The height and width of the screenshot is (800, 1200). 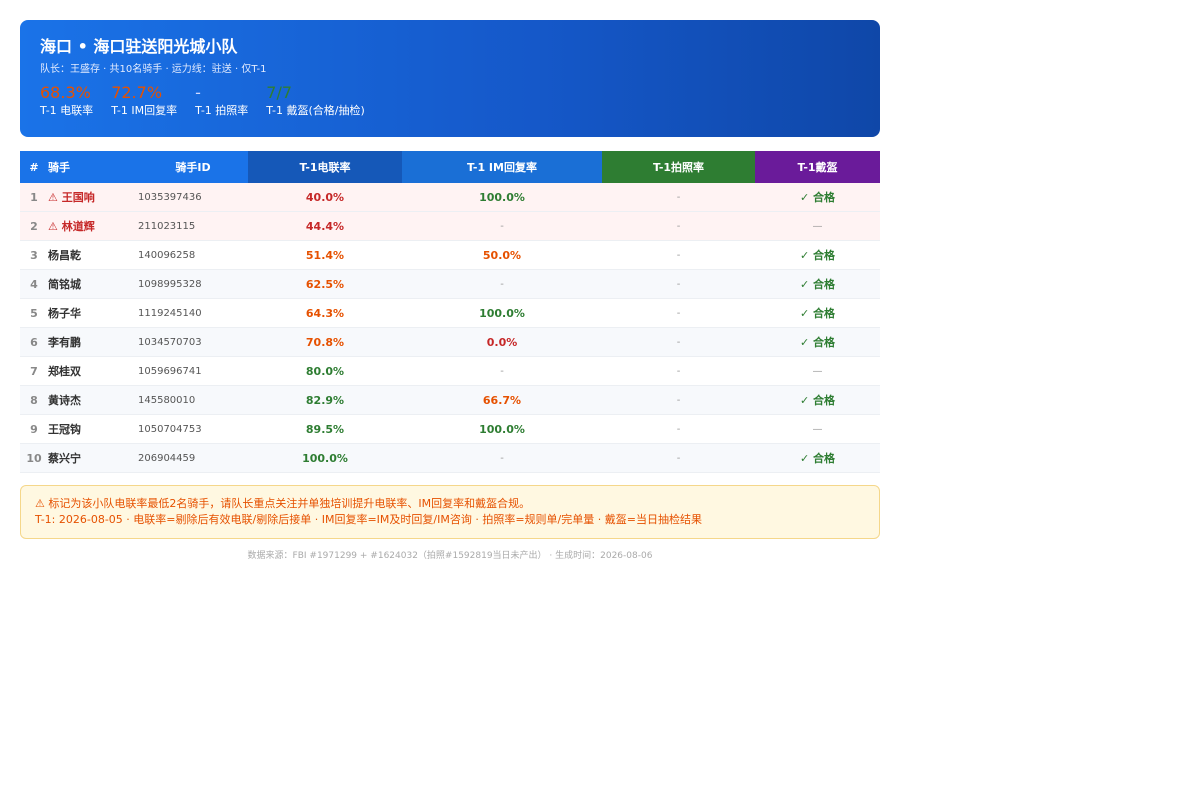 I want to click on cell-call-rate: 44.4%, so click(x=325, y=226).